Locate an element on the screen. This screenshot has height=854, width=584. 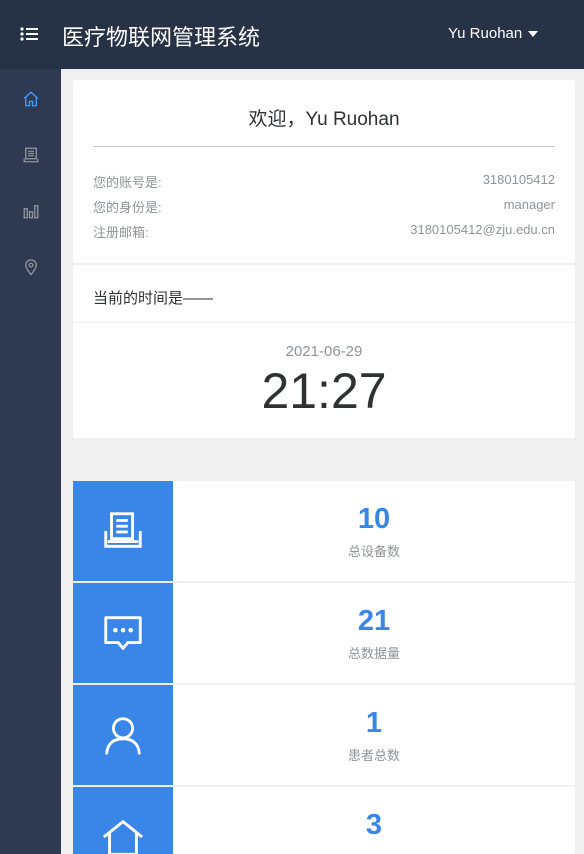
role-row: 您的身份是: manager is located at coordinates (324, 206).